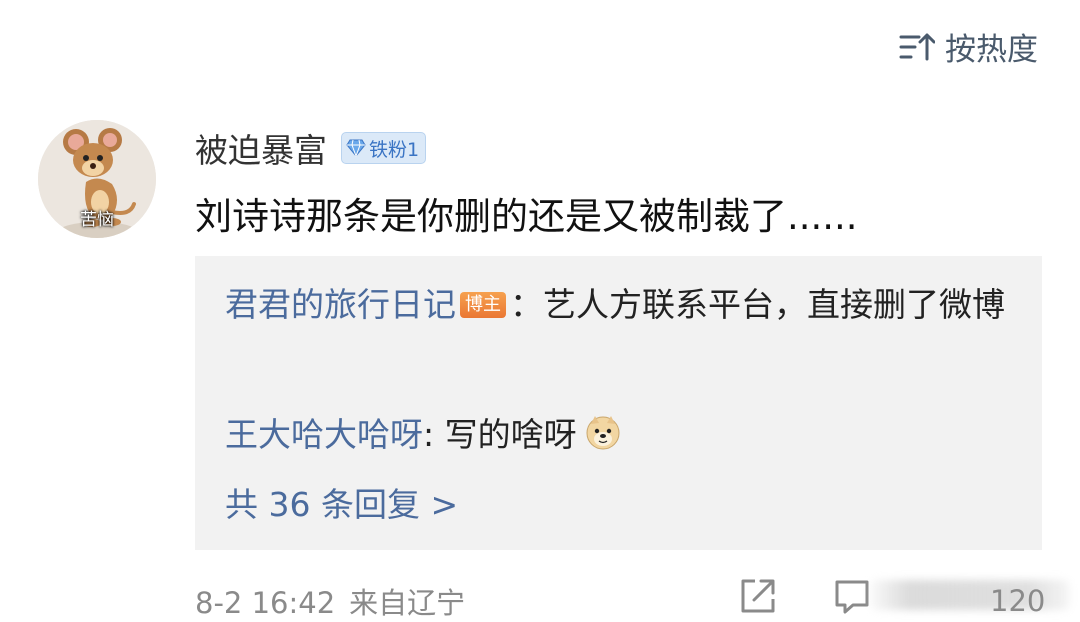 Image resolution: width=1080 pixels, height=622 pixels. What do you see at coordinates (758, 596) in the screenshot?
I see `share-icon` at bounding box center [758, 596].